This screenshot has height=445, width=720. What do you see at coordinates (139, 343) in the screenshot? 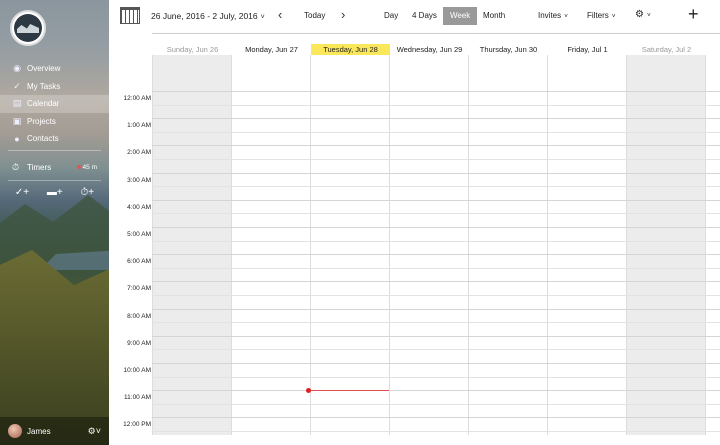
I see `time-label: 9:00 AM` at bounding box center [139, 343].